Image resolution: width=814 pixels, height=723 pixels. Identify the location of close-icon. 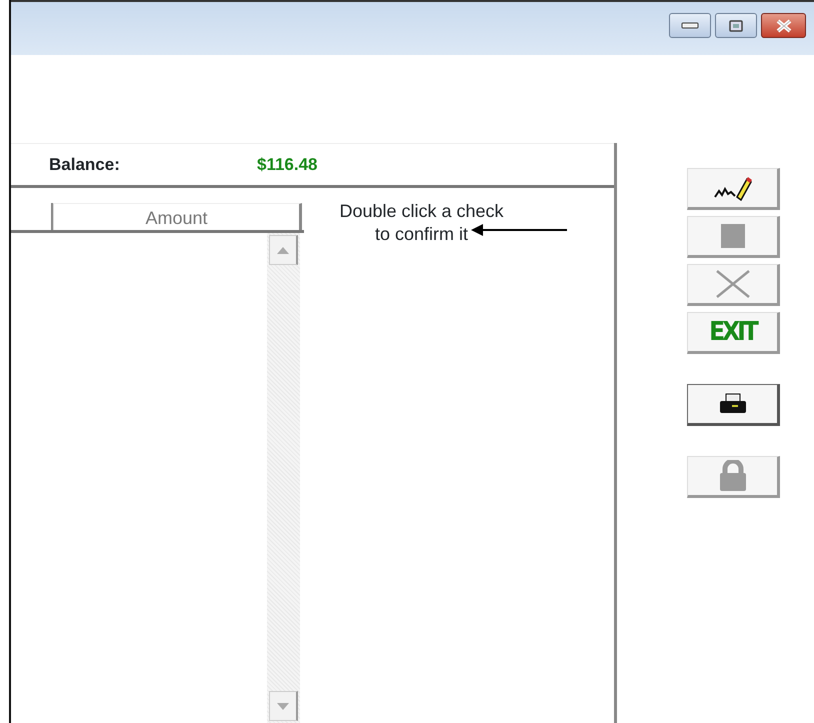
(783, 25).